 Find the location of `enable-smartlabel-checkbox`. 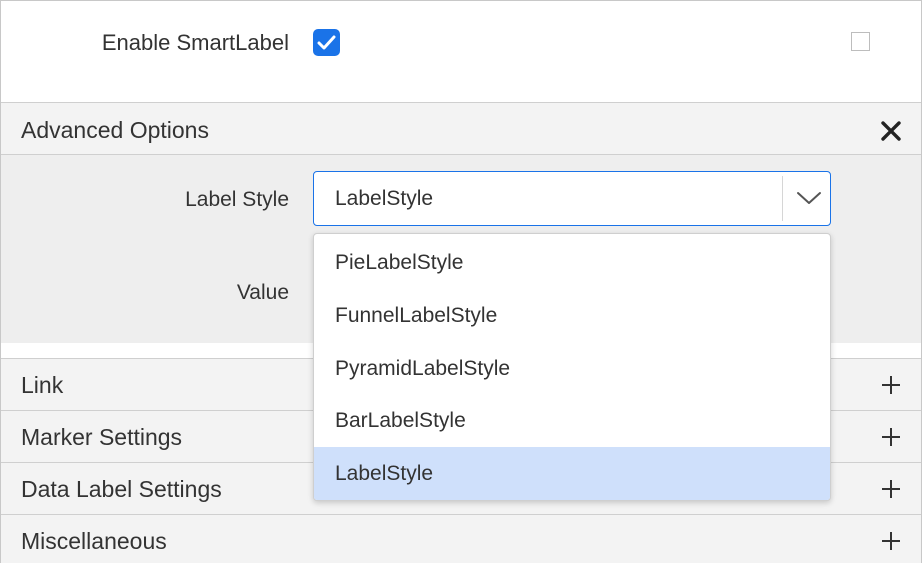

enable-smartlabel-checkbox is located at coordinates (326, 42).